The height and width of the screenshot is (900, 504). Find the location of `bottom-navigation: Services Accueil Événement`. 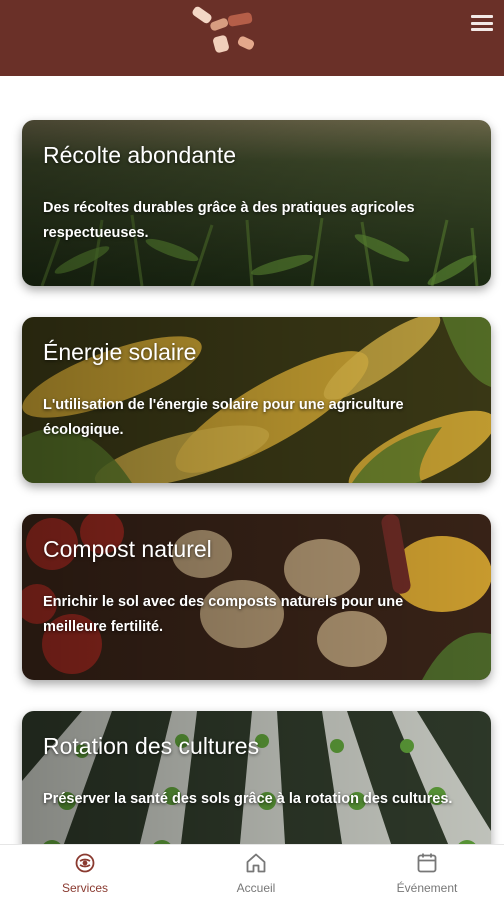

bottom-navigation: Services Accueil Événement is located at coordinates (252, 872).